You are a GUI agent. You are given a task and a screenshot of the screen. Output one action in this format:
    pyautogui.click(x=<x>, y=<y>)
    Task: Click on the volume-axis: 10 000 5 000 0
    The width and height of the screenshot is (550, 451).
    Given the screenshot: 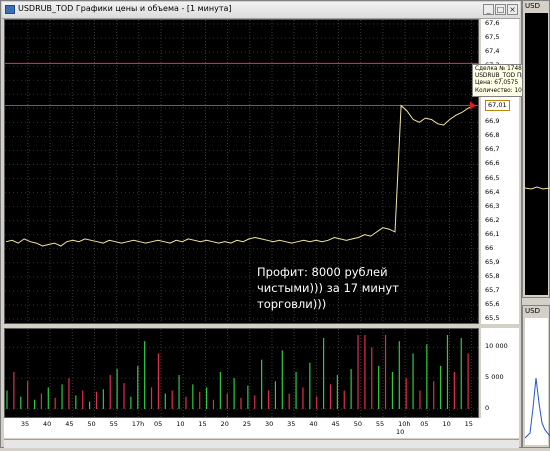 What is the action you would take?
    pyautogui.click(x=500, y=373)
    